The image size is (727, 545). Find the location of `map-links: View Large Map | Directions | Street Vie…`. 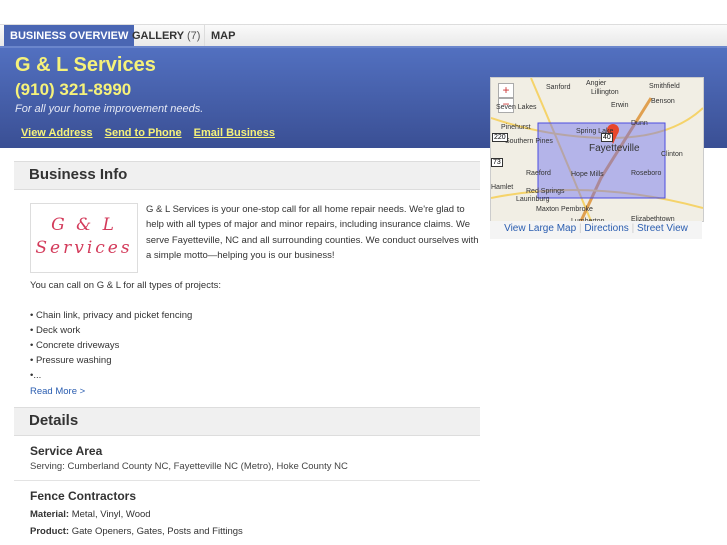

map-links: View Large Map | Directions | Street Vie… is located at coordinates (596, 230).